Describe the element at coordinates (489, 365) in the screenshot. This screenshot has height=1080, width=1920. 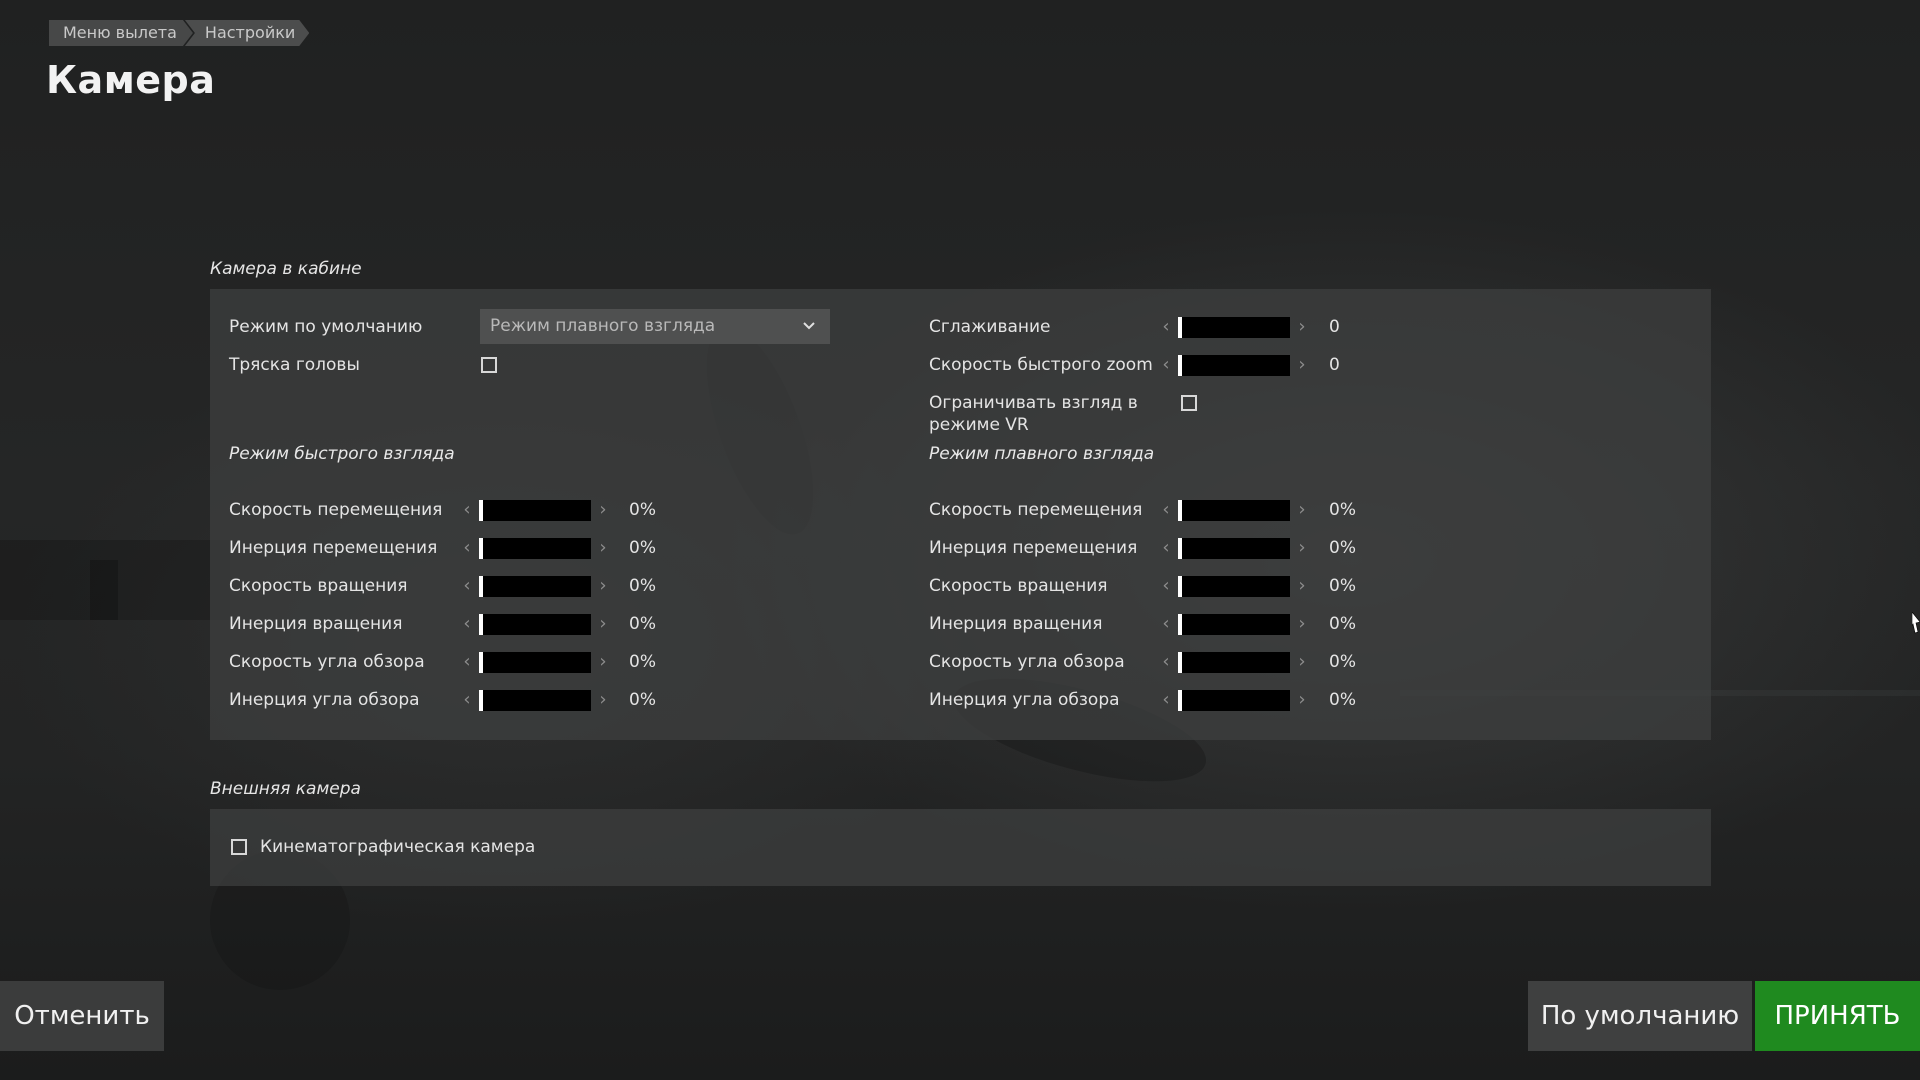
I see `head-shake-checkbox` at that location.